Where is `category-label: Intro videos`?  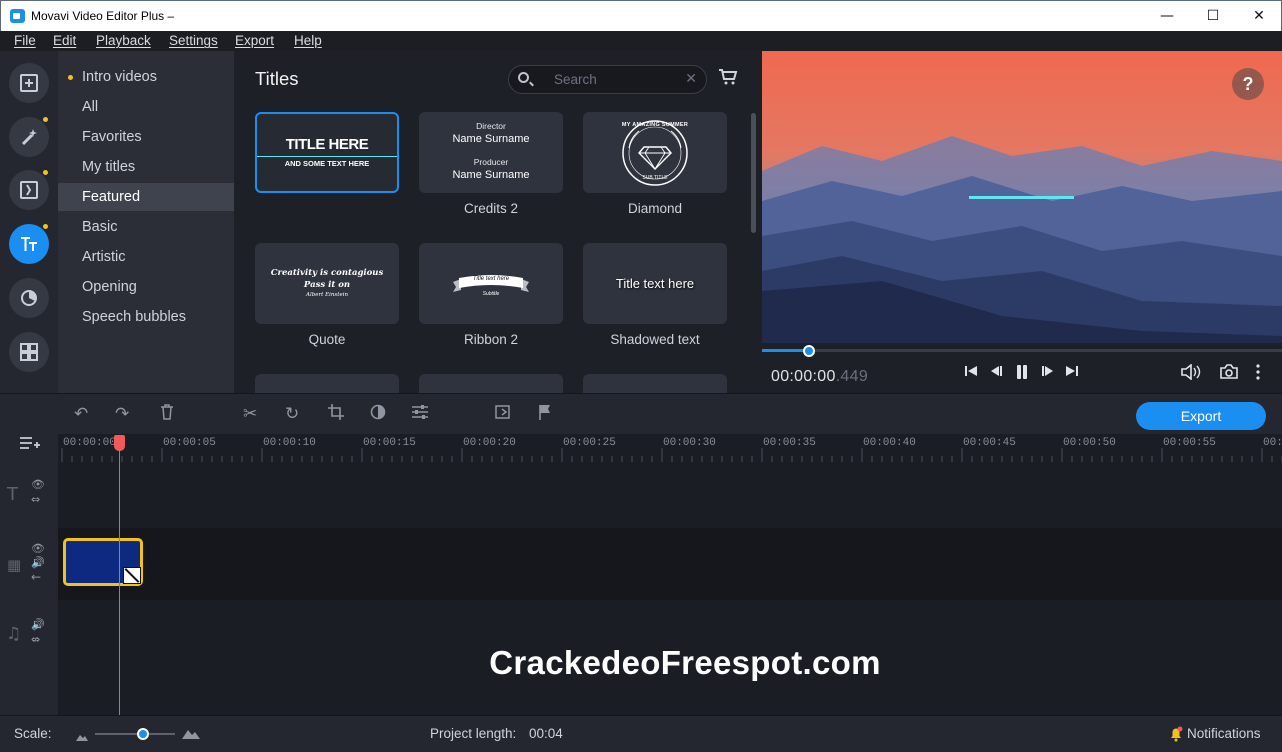
category-label: Intro videos is located at coordinates (119, 77).